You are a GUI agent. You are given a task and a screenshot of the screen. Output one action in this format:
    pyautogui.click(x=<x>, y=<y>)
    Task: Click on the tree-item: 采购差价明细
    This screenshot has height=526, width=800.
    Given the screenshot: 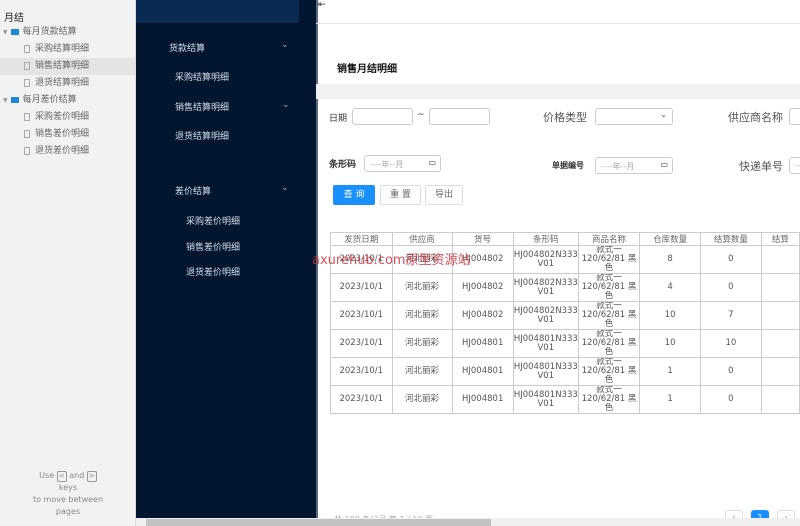 What is the action you would take?
    pyautogui.click(x=67, y=117)
    